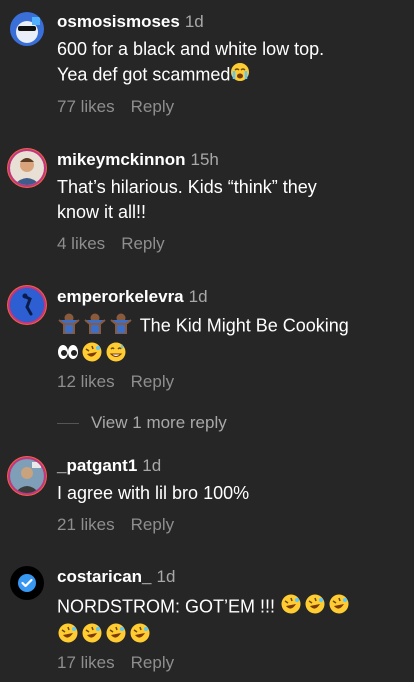 The image size is (414, 682). I want to click on comment-line: I agree with lil bro 100%, so click(153, 493).